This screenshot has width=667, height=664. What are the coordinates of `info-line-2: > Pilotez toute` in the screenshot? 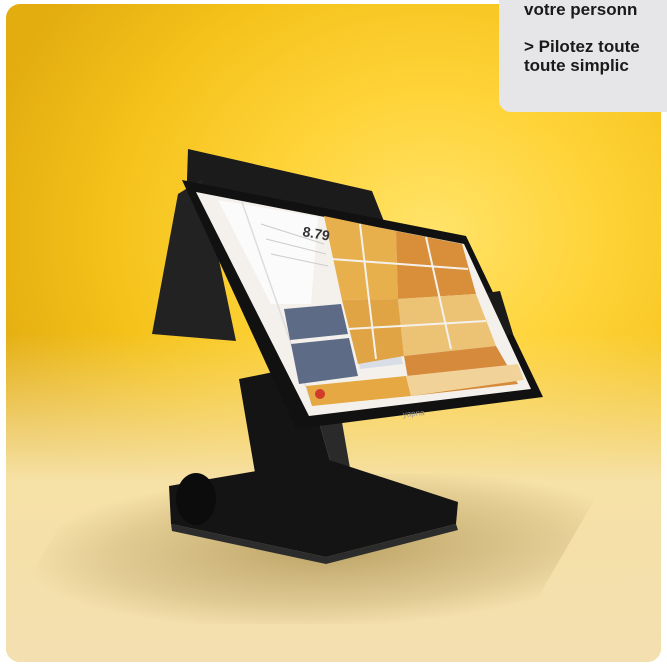 It's located at (582, 46).